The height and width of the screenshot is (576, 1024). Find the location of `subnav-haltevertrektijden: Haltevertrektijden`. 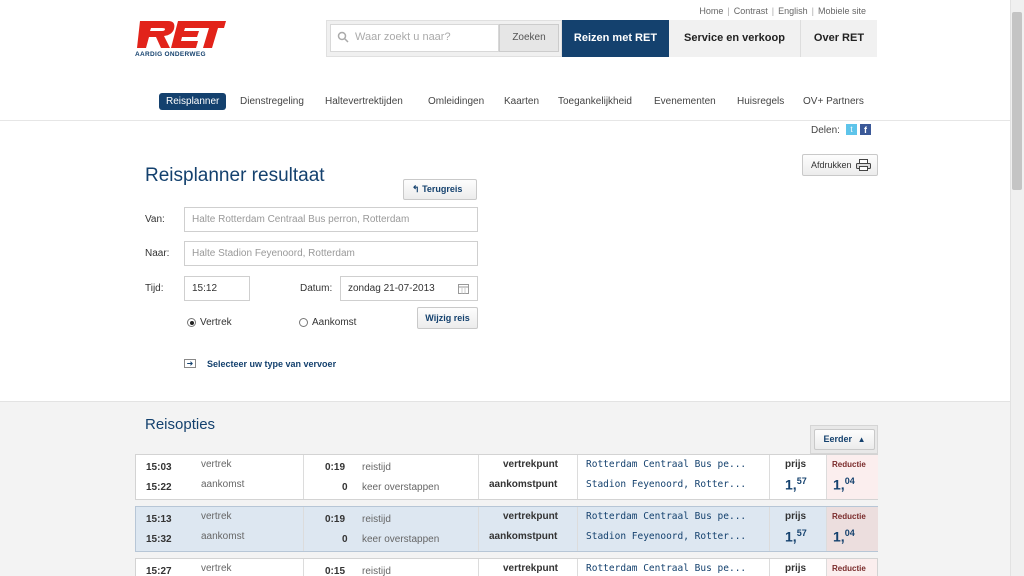

subnav-haltevertrektijden: Haltevertrektijden is located at coordinates (364, 101).